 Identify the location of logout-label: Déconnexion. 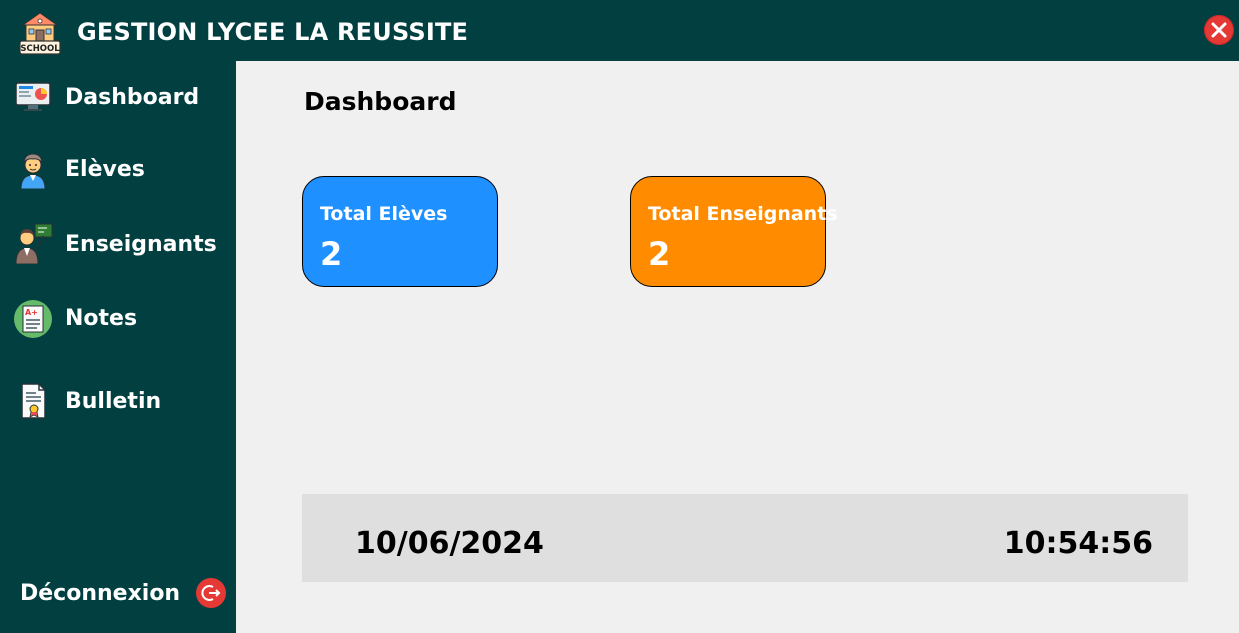
(100, 593).